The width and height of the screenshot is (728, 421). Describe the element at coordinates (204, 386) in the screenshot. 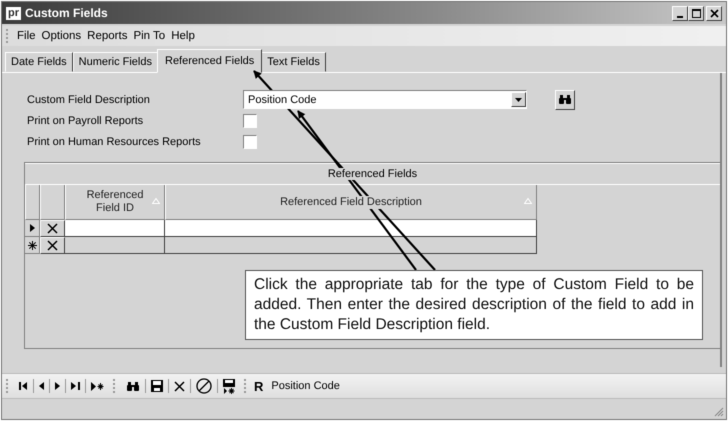

I see `cancel-icon` at that location.